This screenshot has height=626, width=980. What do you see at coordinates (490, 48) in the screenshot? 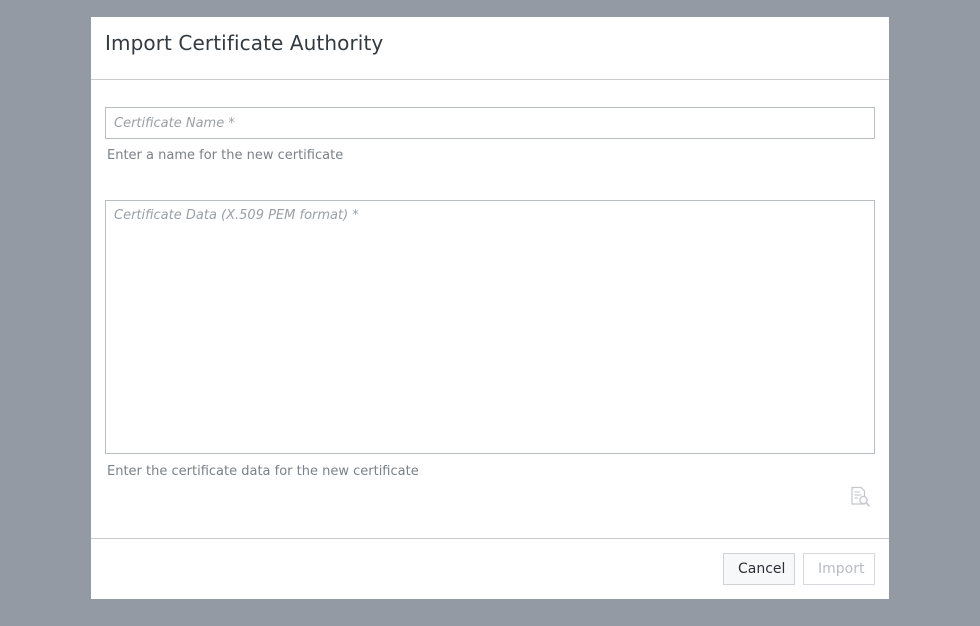
I see `dialog-header: Import Certificate Authority` at bounding box center [490, 48].